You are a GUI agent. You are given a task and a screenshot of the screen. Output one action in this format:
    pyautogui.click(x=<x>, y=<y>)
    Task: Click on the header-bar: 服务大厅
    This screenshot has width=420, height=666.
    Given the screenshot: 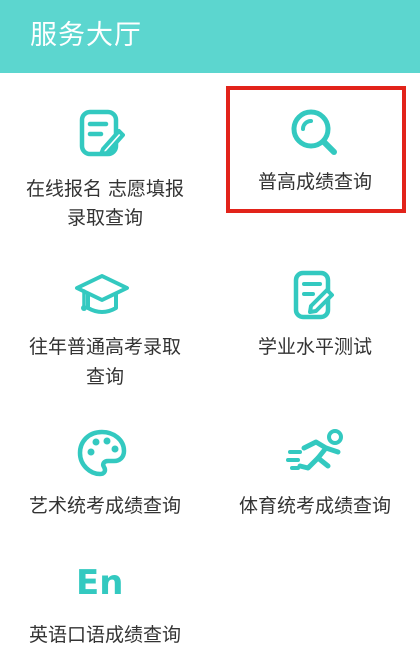 What is the action you would take?
    pyautogui.click(x=210, y=36)
    